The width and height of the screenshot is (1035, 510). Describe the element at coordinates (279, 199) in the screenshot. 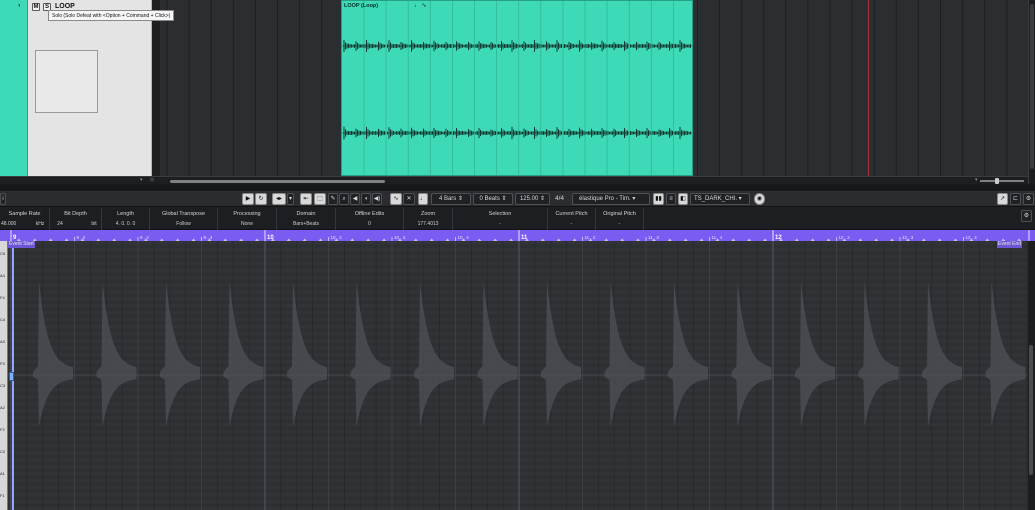

I see `audition-icon: ◂▸` at that location.